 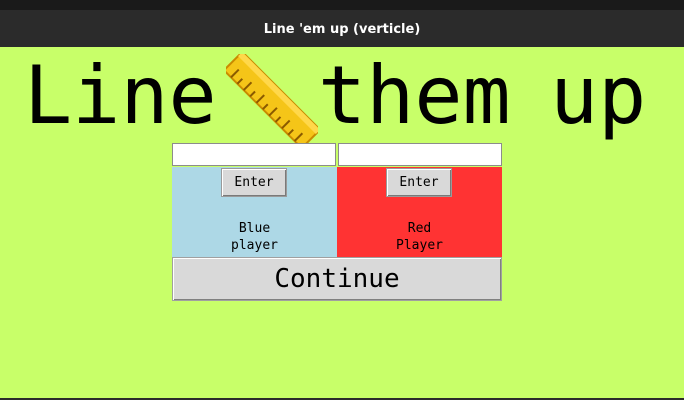 What do you see at coordinates (419, 245) in the screenshot?
I see `red-player-label-line2: Player` at bounding box center [419, 245].